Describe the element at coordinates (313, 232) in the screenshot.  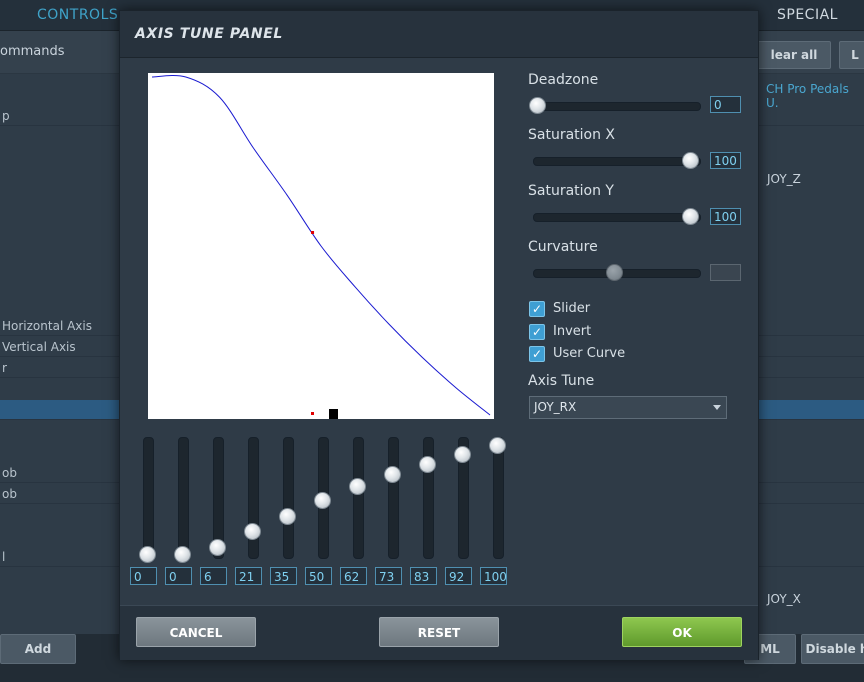
I see `curve-center-marker` at that location.